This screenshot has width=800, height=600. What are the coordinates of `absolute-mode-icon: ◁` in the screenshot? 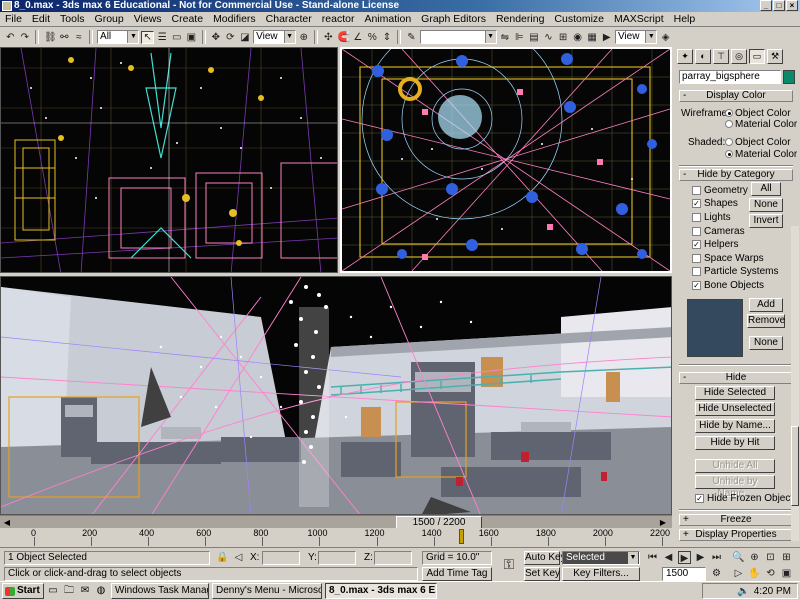 It's located at (238, 557).